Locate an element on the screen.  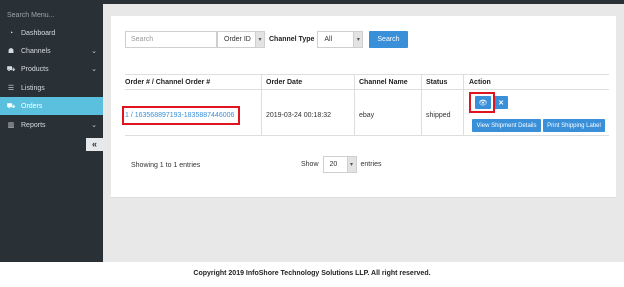
order-id-select-value: Order ID is located at coordinates (237, 39).